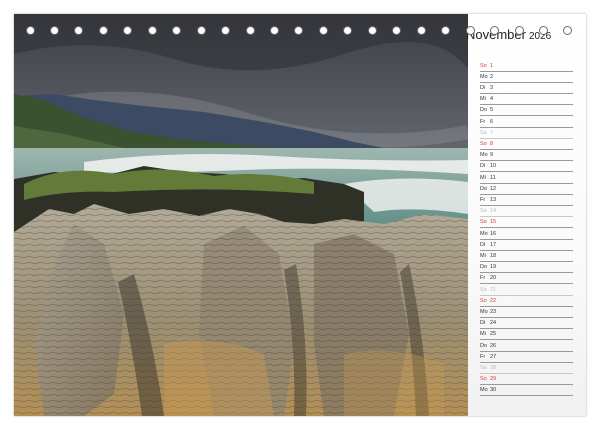 Image resolution: width=600 pixels, height=431 pixels. Describe the element at coordinates (526, 357) in the screenshot. I see `day-row: Fr 27` at that location.